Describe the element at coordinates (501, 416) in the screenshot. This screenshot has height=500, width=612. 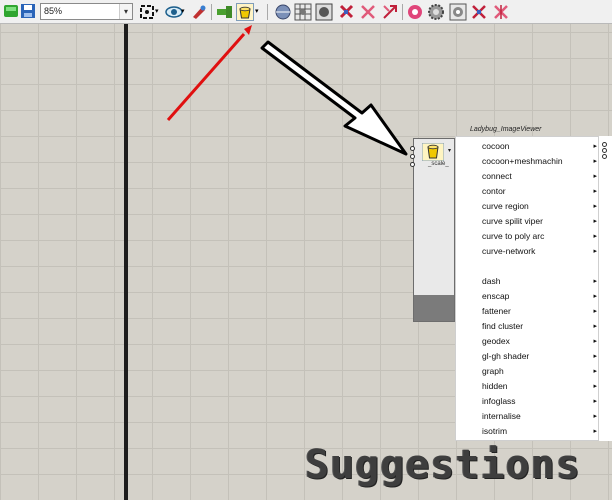
I see `menu-item-label: internalise` at that location.